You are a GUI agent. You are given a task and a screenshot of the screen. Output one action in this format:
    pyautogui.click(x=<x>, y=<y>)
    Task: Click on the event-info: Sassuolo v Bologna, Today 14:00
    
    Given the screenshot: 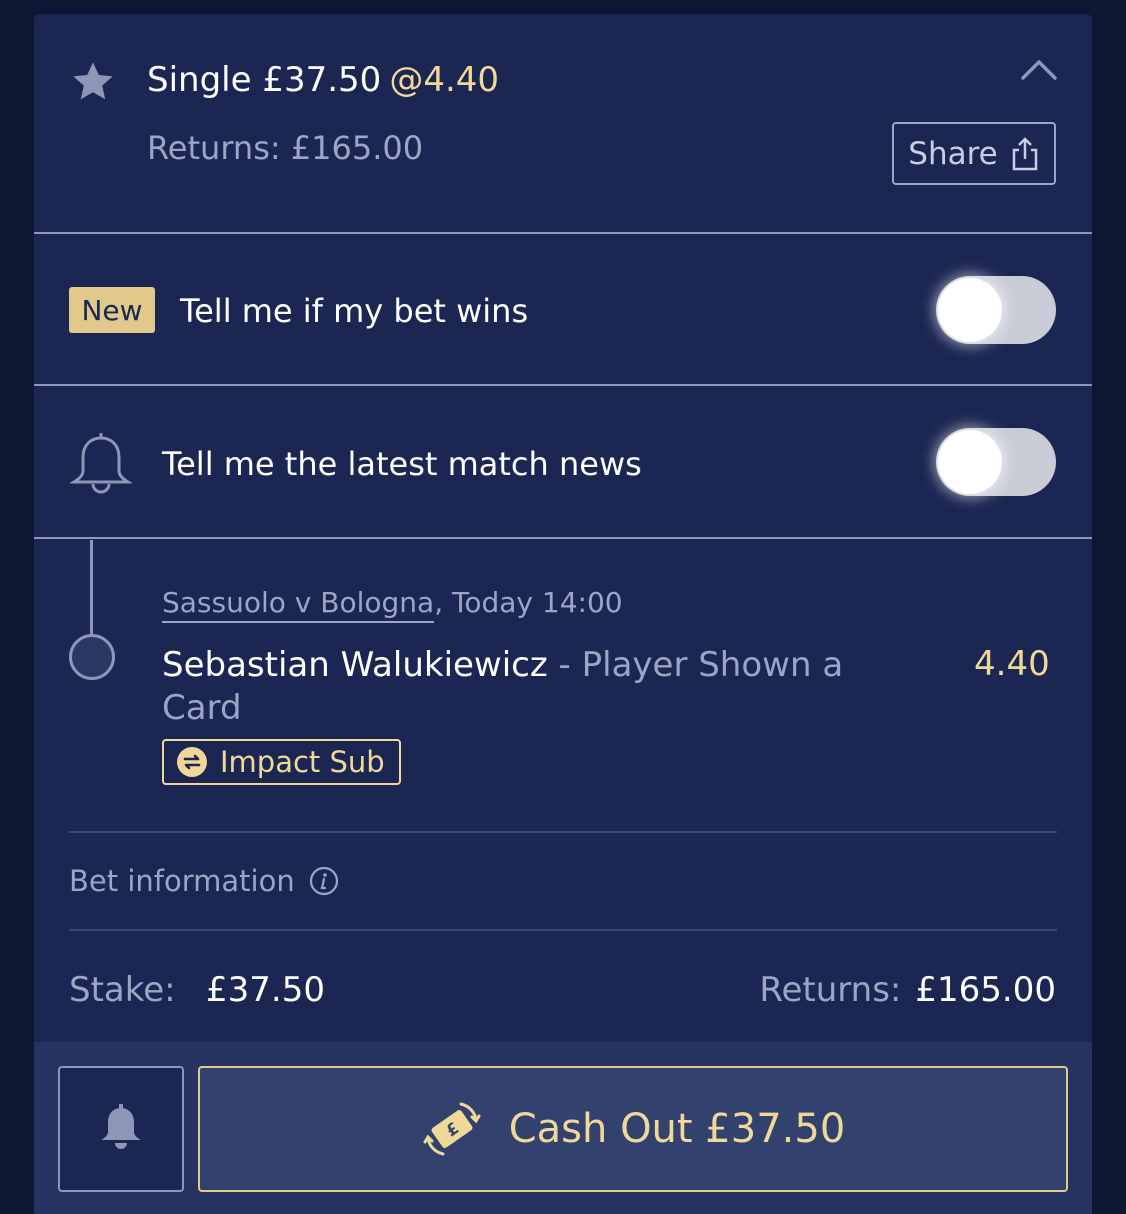 What is the action you would take?
    pyautogui.click(x=392, y=604)
    